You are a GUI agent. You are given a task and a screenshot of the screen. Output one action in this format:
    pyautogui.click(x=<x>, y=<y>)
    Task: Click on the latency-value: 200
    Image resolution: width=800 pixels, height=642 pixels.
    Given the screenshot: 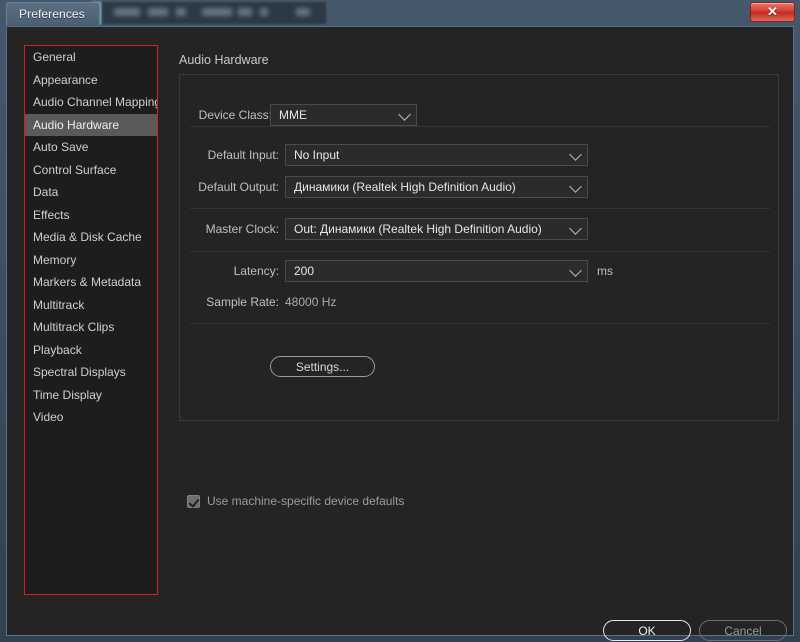 What is the action you would take?
    pyautogui.click(x=304, y=271)
    